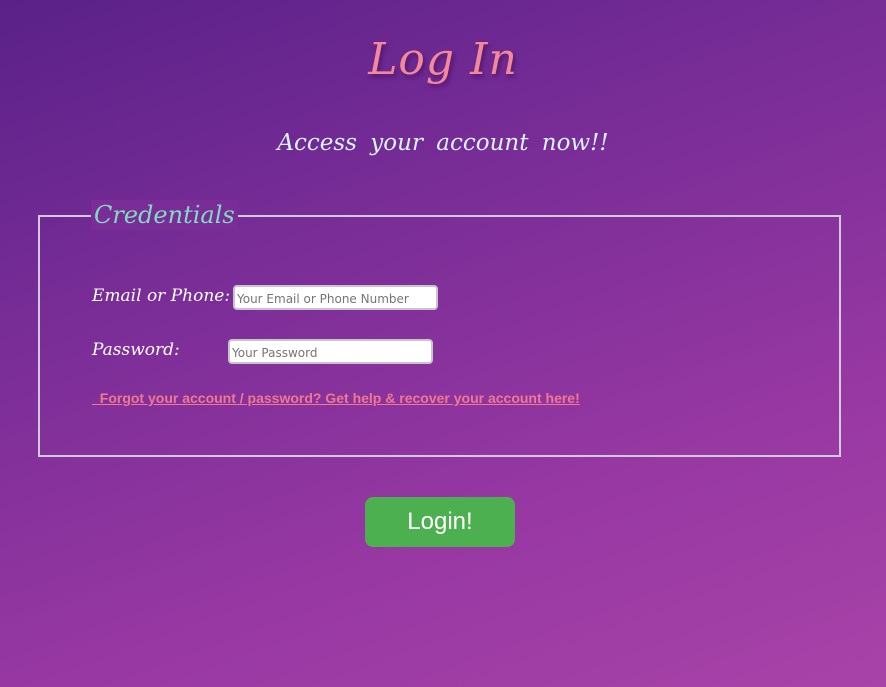 The width and height of the screenshot is (886, 687). Describe the element at coordinates (443, 143) in the screenshot. I see `page-subtitle: Access your account now!!` at that location.